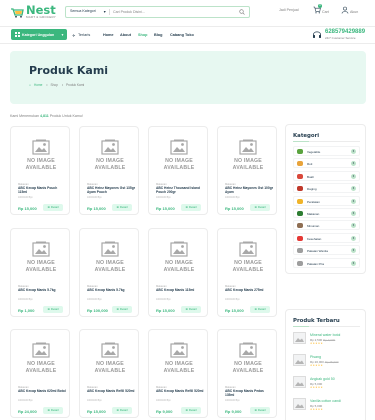 This screenshot has height=420, width=375. What do you see at coordinates (326, 151) in the screenshot?
I see `category-item: Vegetable 6` at bounding box center [326, 151].